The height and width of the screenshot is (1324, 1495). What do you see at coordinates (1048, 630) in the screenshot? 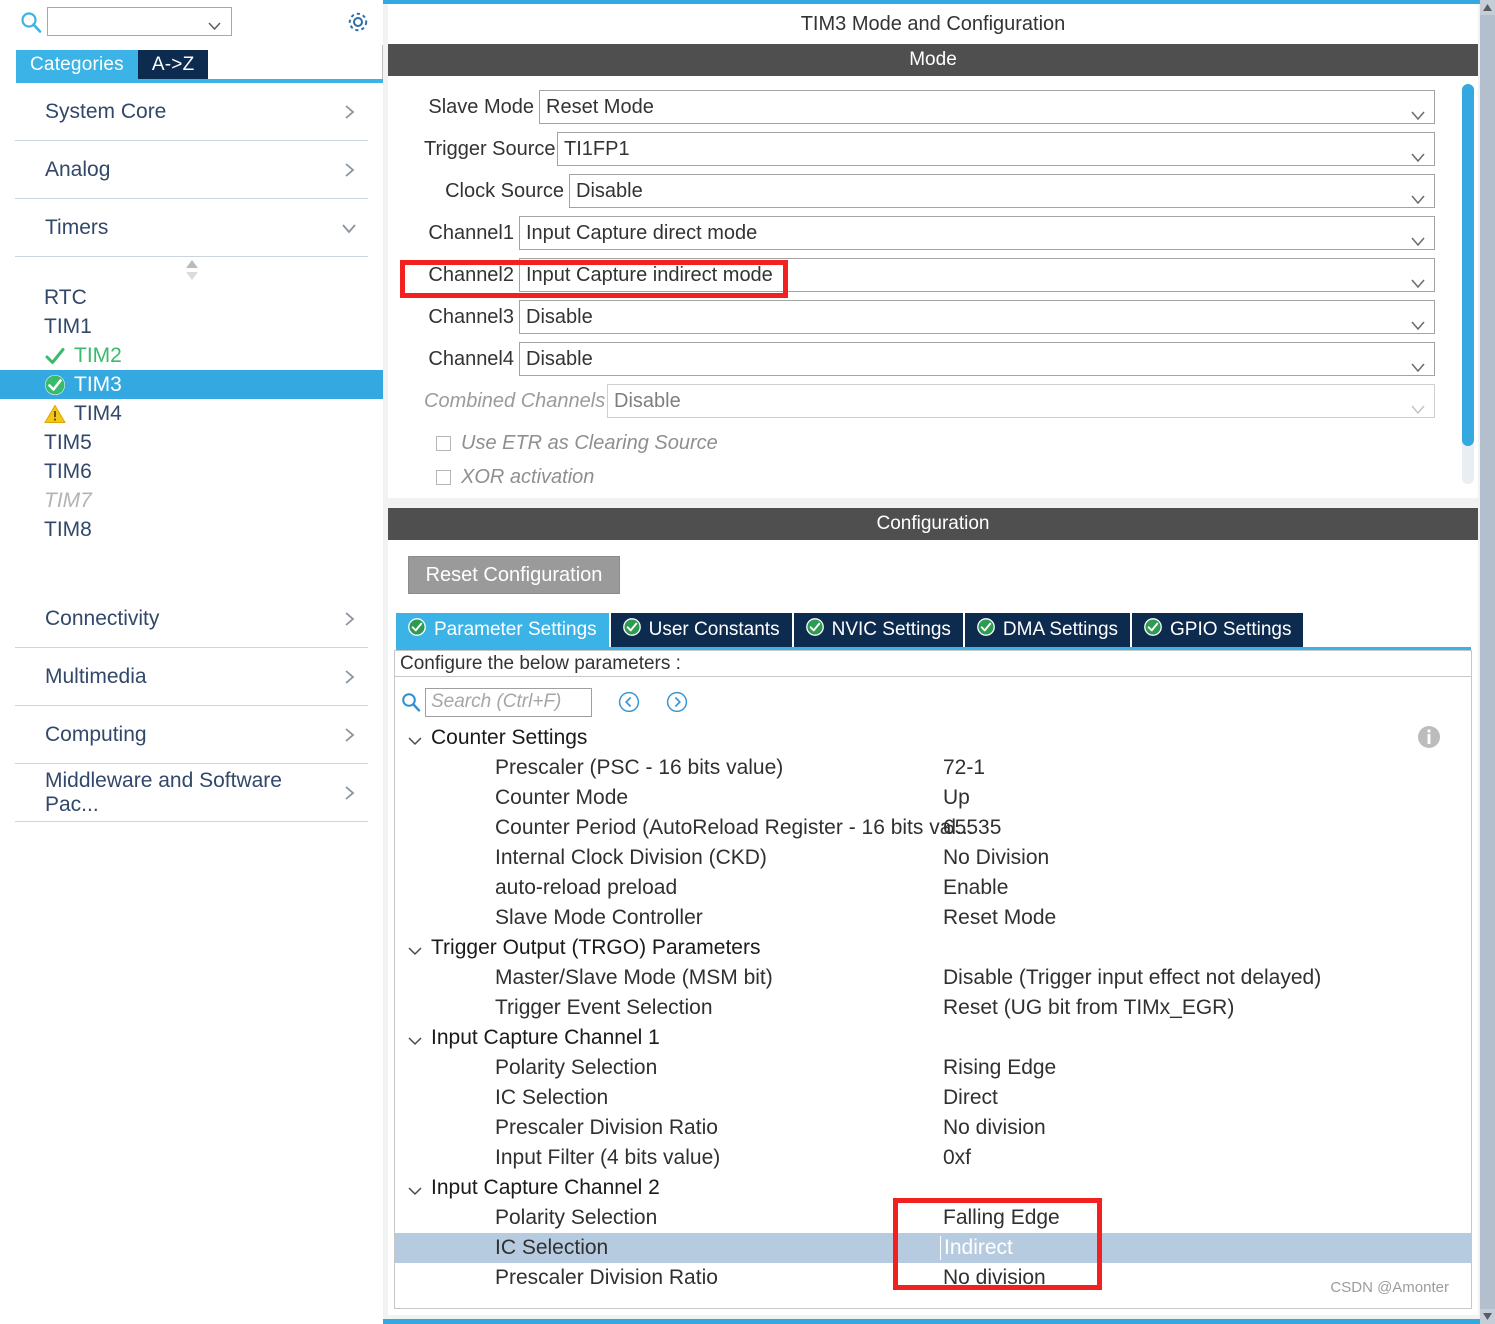
I see `tab-dma-settings: DMA Settings` at bounding box center [1048, 630].